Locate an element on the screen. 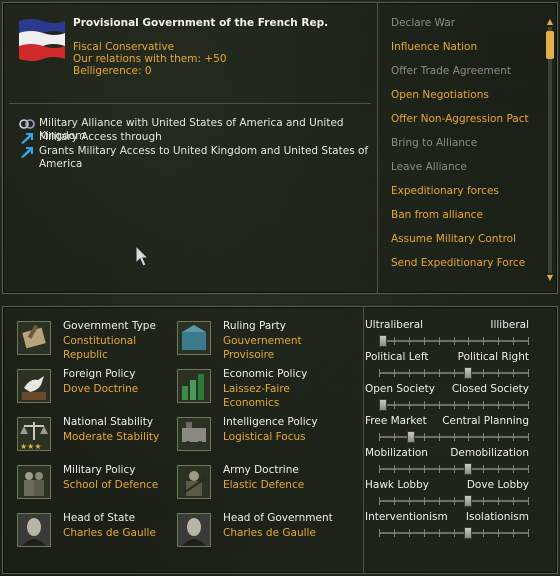  ruling-party-label: Ruling Party is located at coordinates (254, 326).